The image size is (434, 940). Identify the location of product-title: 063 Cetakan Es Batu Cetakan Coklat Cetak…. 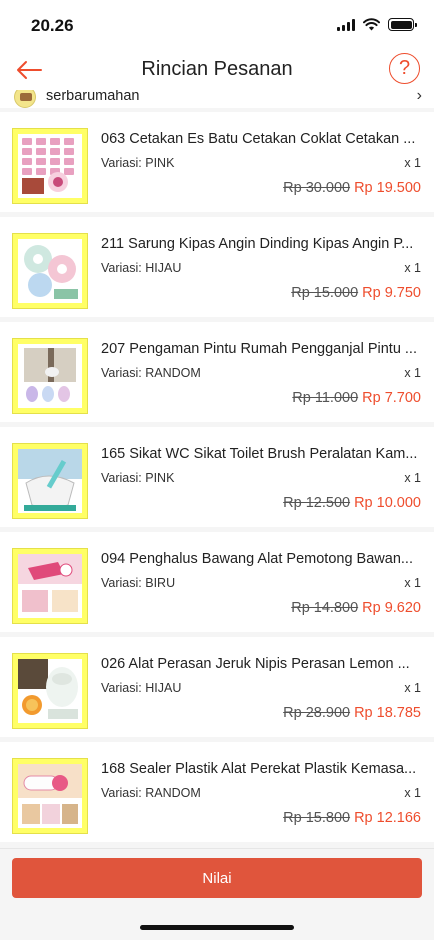
(258, 139).